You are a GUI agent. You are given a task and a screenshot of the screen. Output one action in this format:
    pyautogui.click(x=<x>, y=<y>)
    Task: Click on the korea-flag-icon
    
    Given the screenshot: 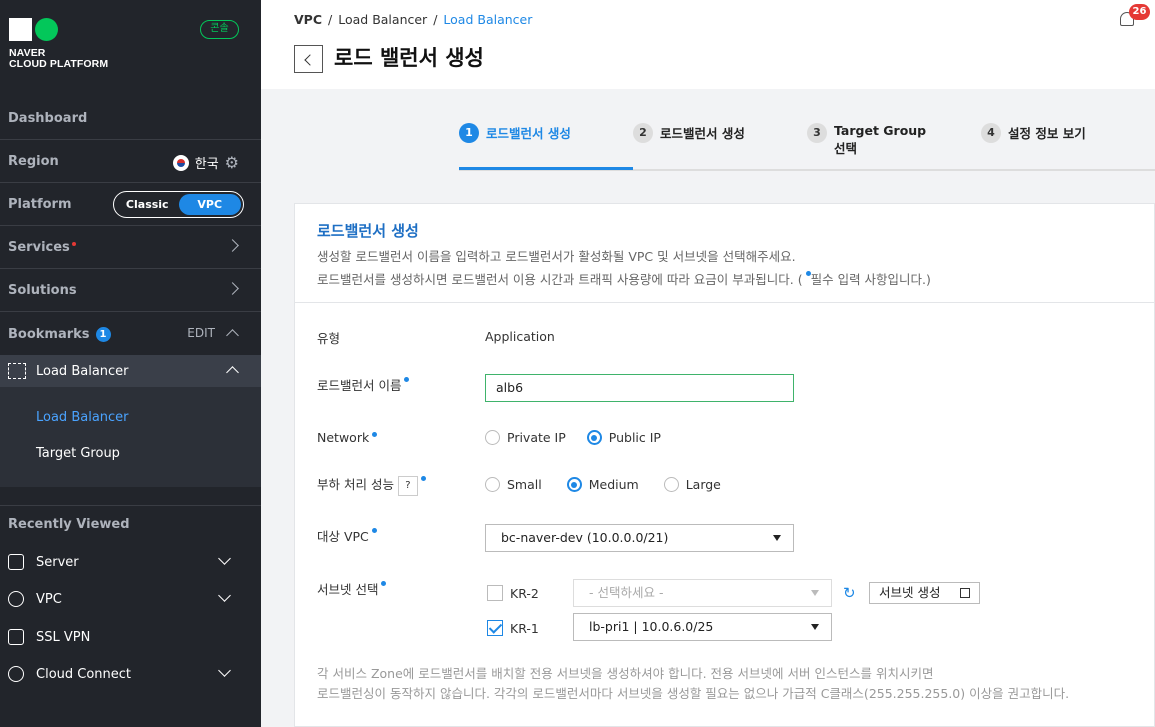 What is the action you would take?
    pyautogui.click(x=180, y=162)
    